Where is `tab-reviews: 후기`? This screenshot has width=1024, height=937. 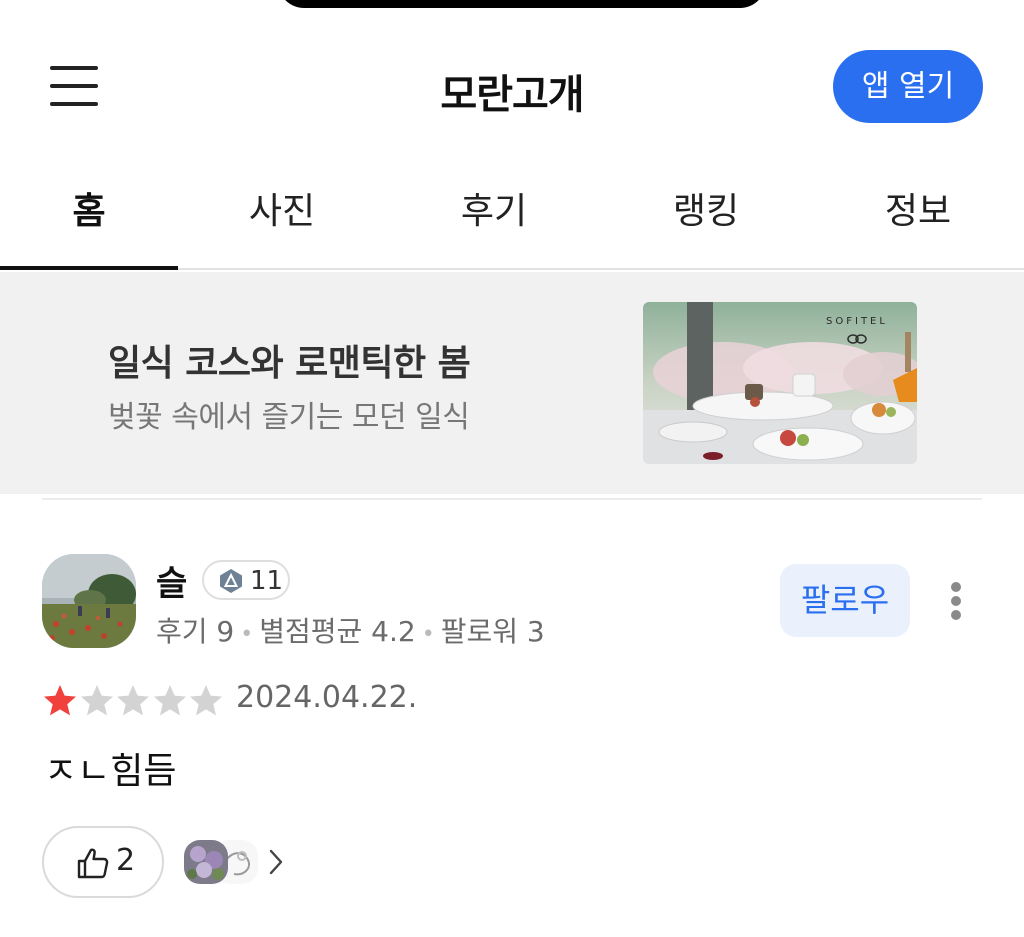
tab-reviews: 후기 is located at coordinates (494, 208).